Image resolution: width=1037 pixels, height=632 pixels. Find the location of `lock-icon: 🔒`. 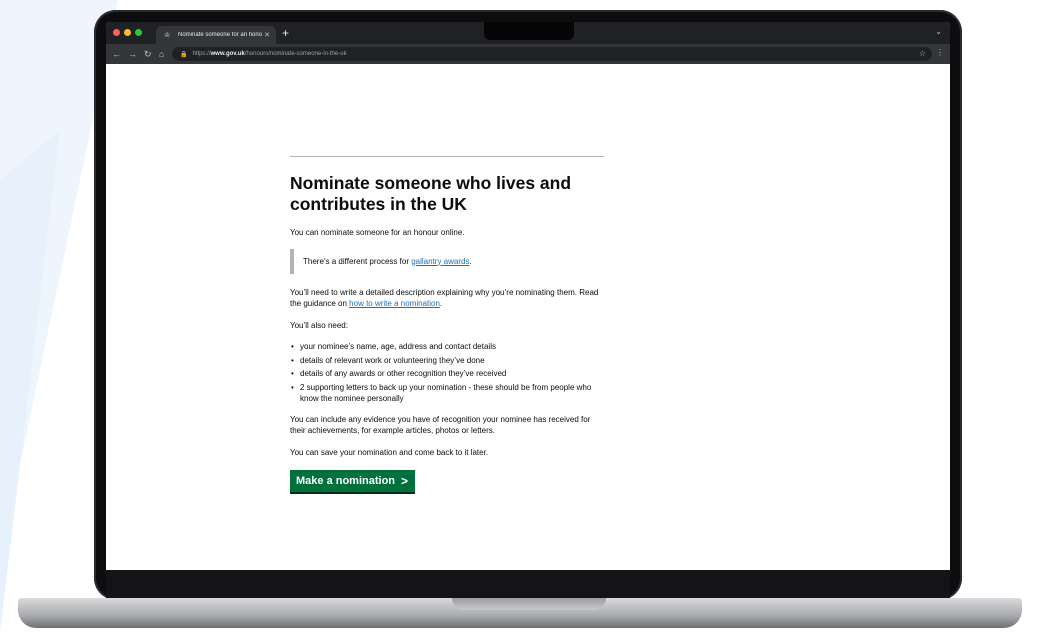

lock-icon: 🔒 is located at coordinates (184, 54).